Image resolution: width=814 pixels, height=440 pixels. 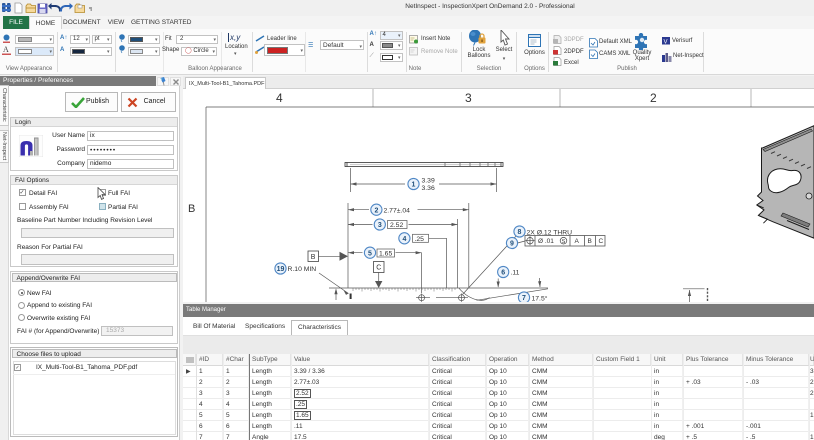 I want to click on svg-text: 8, so click(x=520, y=232).